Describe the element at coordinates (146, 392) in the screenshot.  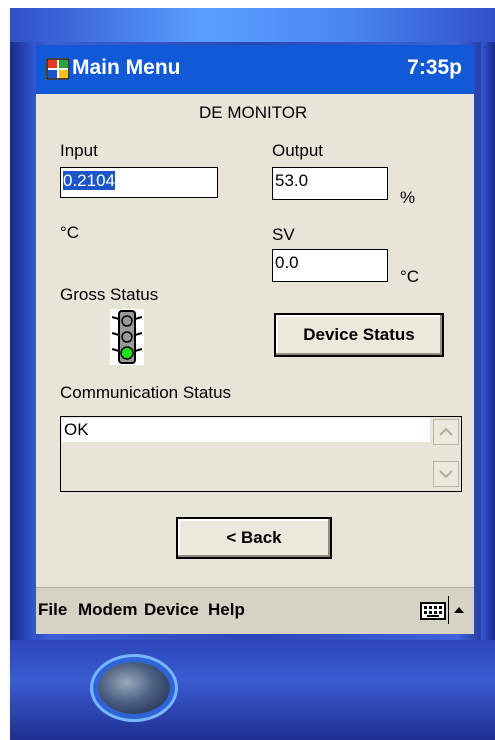
I see `comm-status-label: Communication Status` at that location.